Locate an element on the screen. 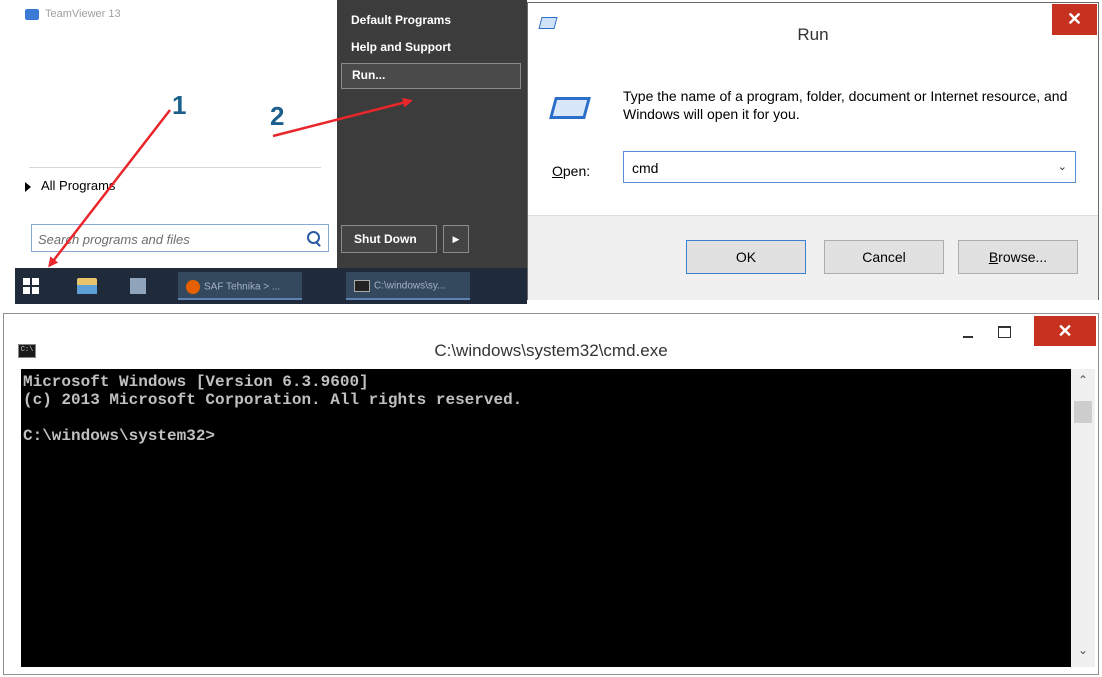  ok-button: OK is located at coordinates (746, 257).